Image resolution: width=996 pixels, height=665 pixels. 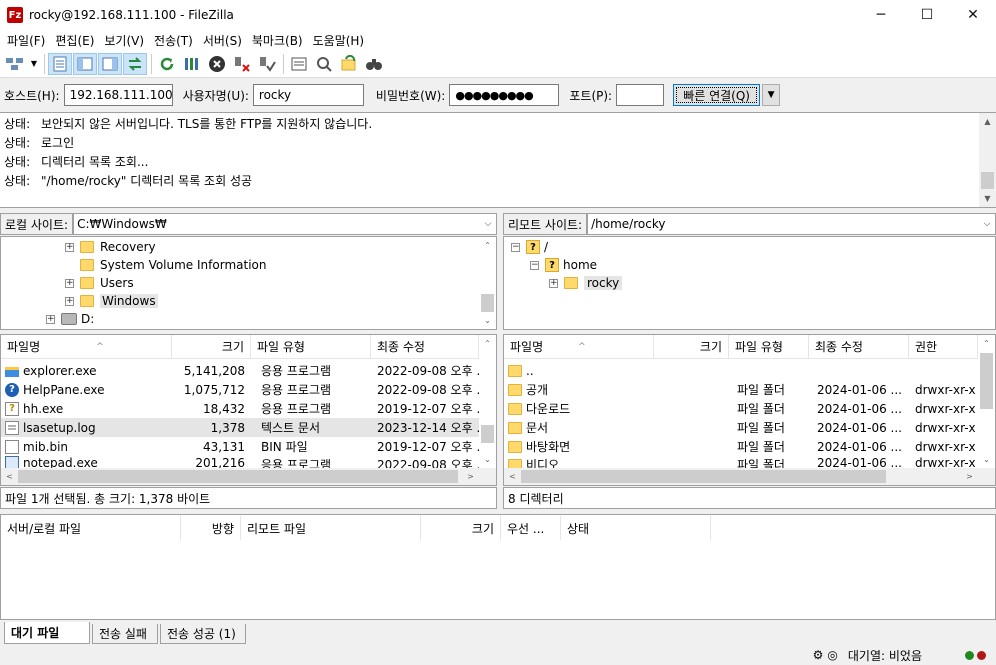 What do you see at coordinates (640, 95) in the screenshot?
I see `port-input` at bounding box center [640, 95].